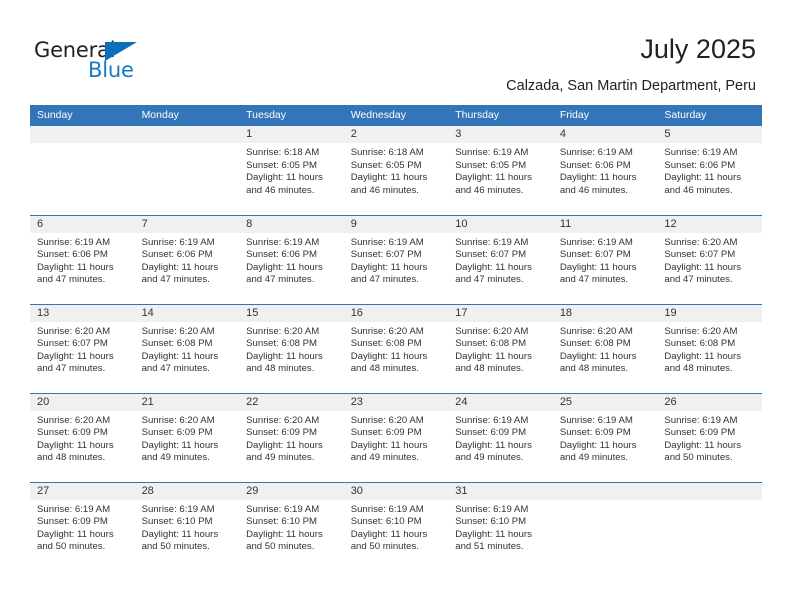 The width and height of the screenshot is (792, 612). Describe the element at coordinates (71, 547) in the screenshot. I see `day-detail-line: and 50 minutes.` at that location.